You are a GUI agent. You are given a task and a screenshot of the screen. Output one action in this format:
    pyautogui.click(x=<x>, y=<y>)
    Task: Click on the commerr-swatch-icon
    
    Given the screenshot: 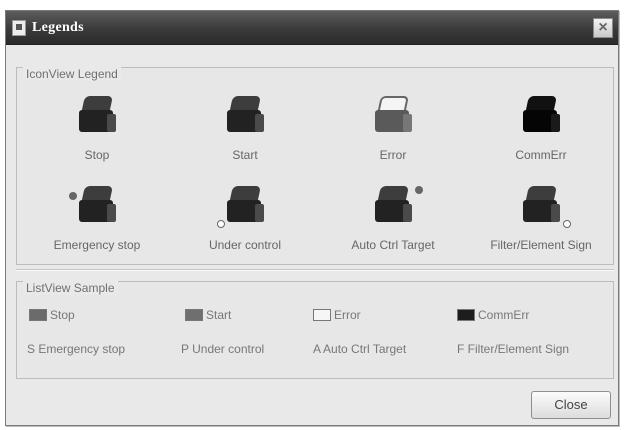 What is the action you would take?
    pyautogui.click(x=466, y=315)
    